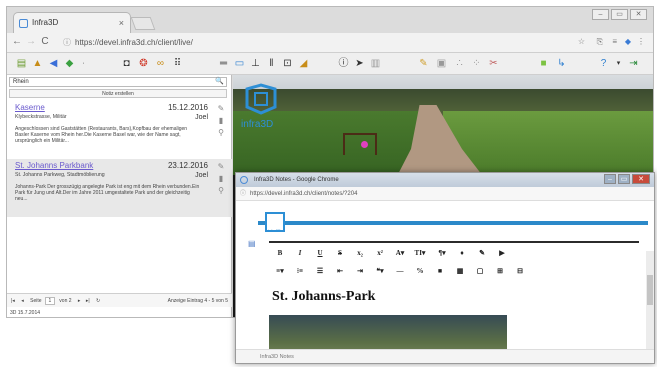 Image resolution: width=657 pixels, height=367 pixels. What do you see at coordinates (271, 63) in the screenshot?
I see `vertical-icon: ‖` at bounding box center [271, 63].